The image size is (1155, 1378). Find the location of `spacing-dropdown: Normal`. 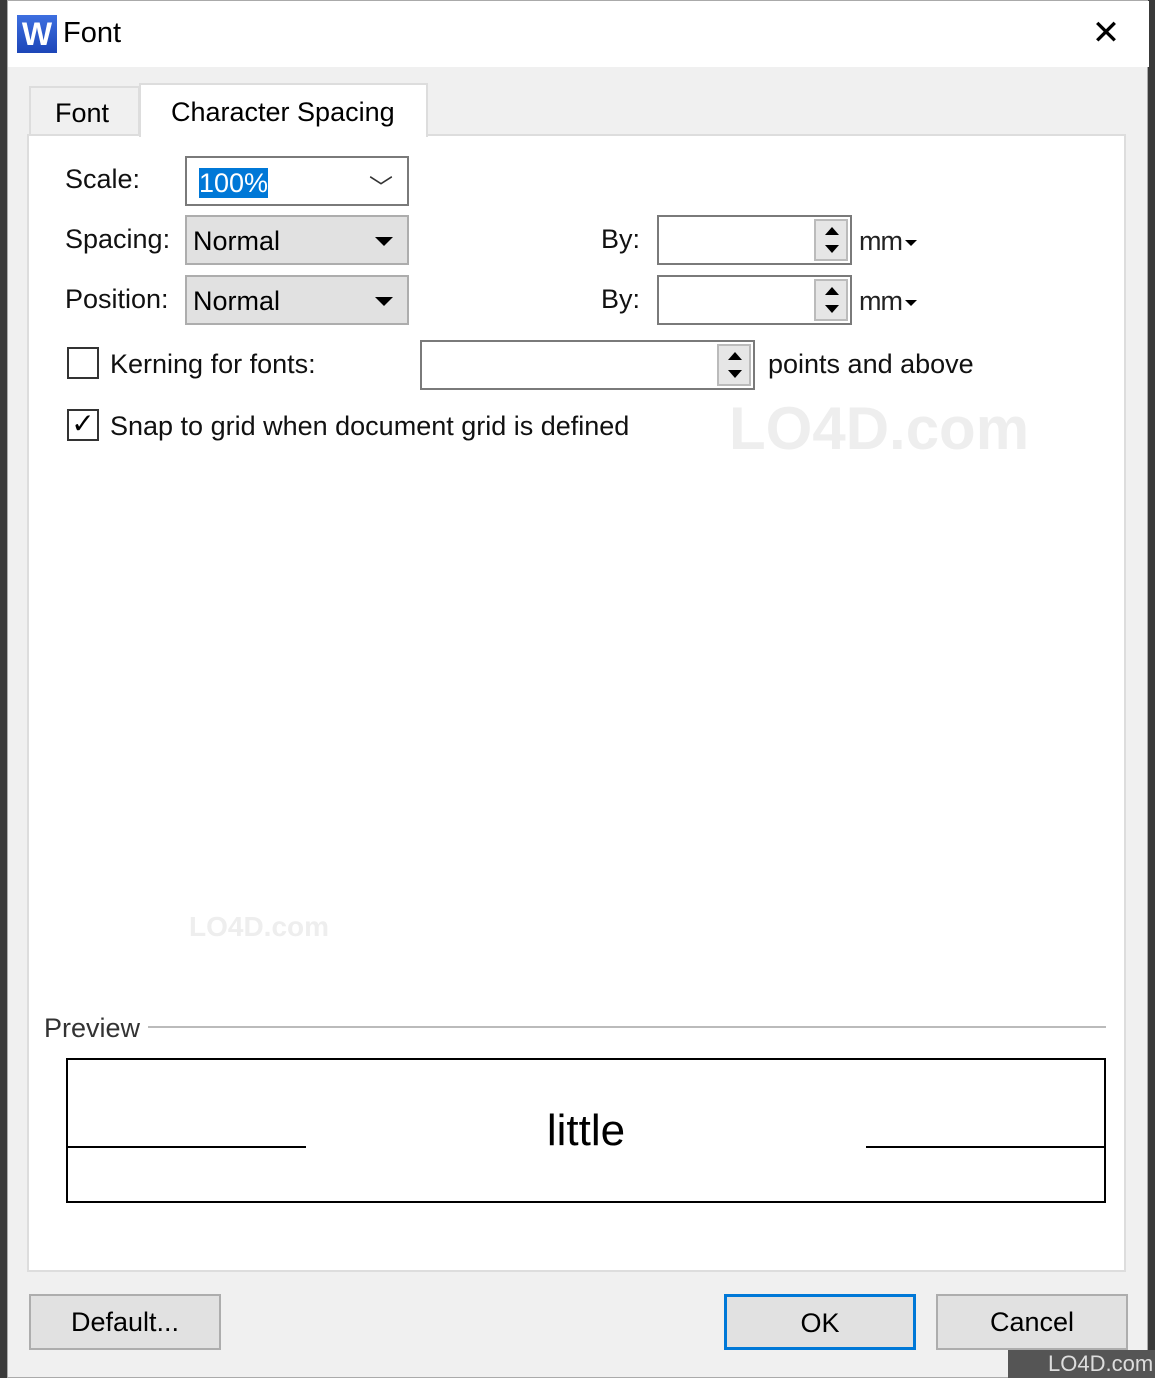

spacing-dropdown: Normal is located at coordinates (297, 240).